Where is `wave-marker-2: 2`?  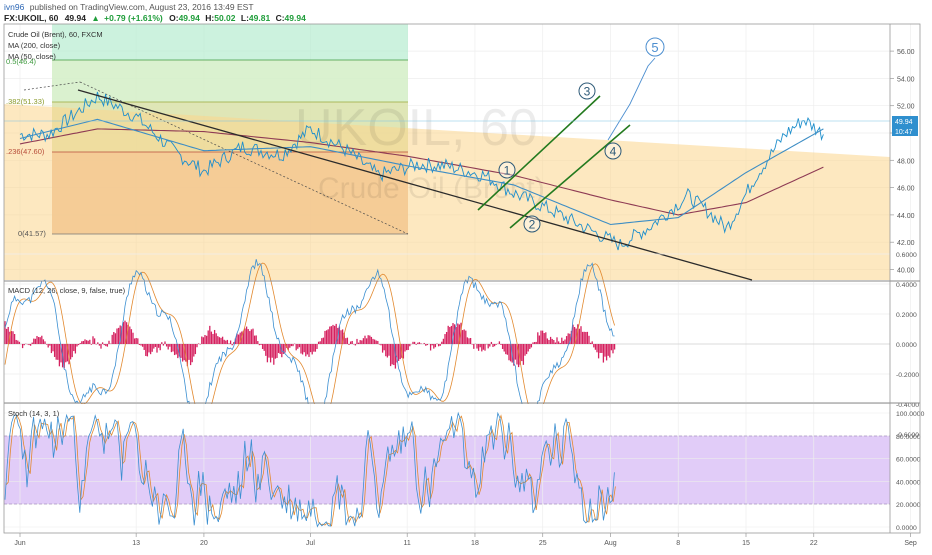
wave-marker-2: 2 is located at coordinates (532, 224).